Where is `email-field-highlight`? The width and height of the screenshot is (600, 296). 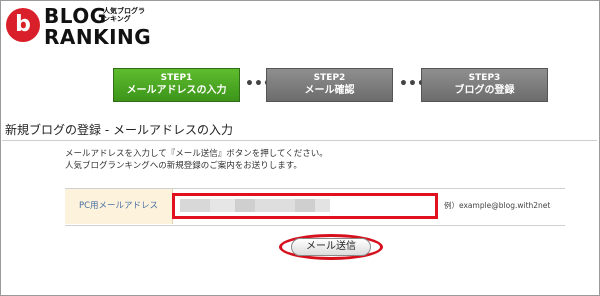 email-field-highlight is located at coordinates (305, 206).